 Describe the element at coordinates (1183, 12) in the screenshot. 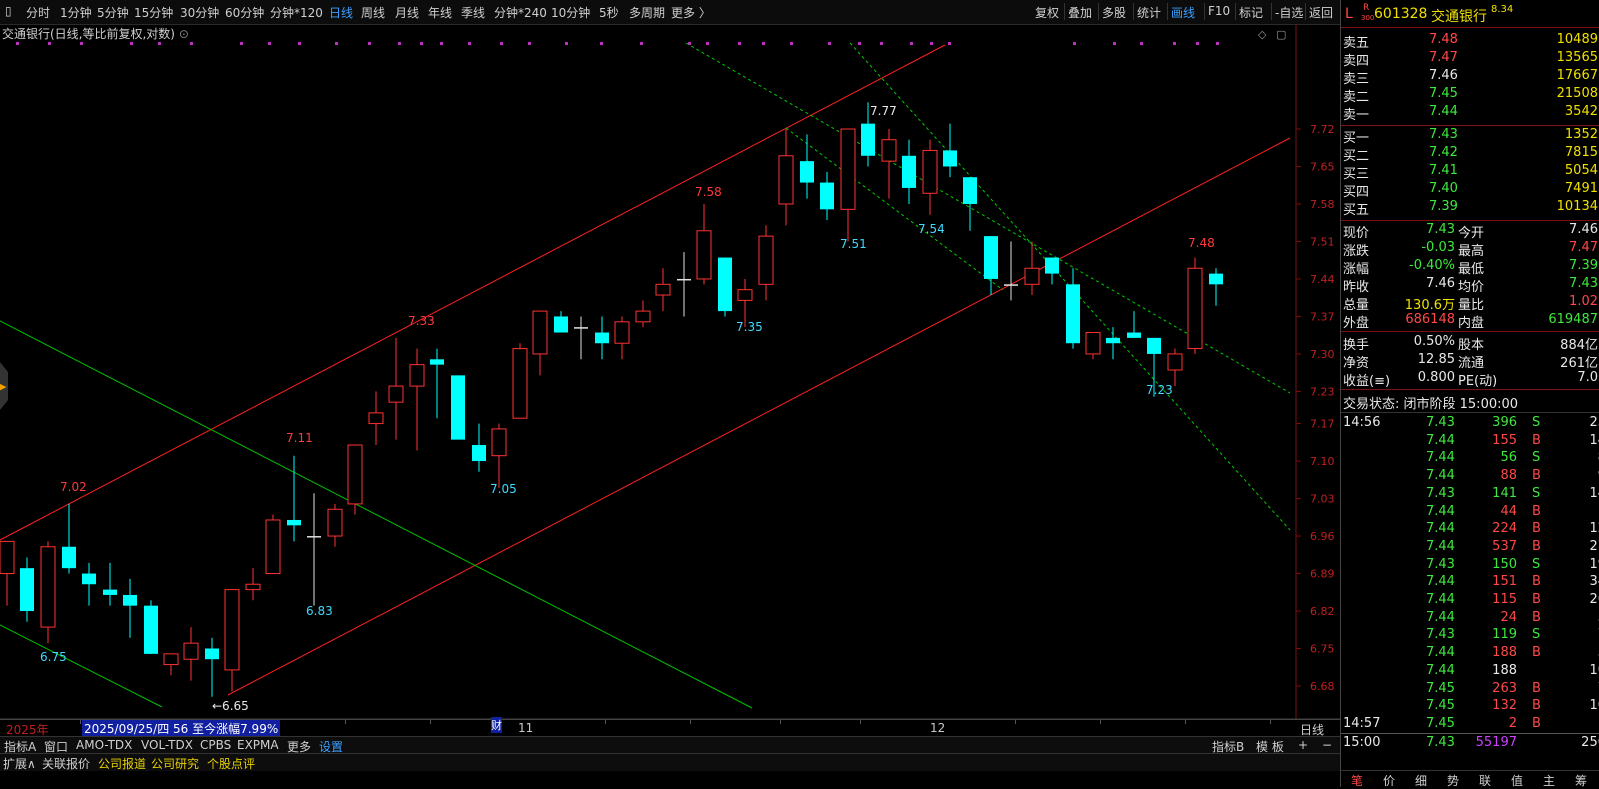

I see `toolbar-button-4: 画线` at that location.